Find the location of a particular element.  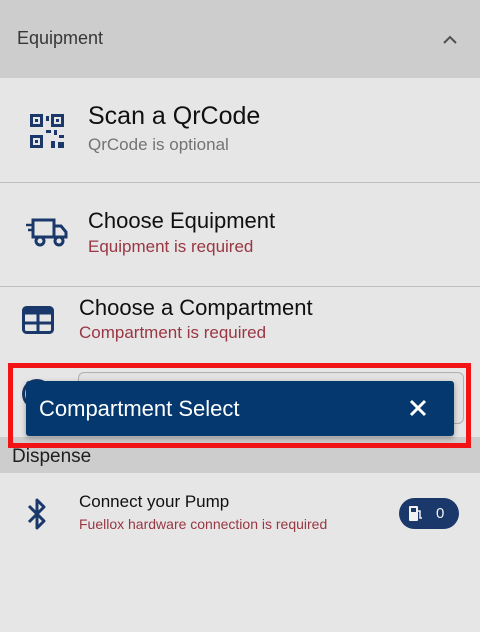

section-title: Equipment is located at coordinates (60, 38).